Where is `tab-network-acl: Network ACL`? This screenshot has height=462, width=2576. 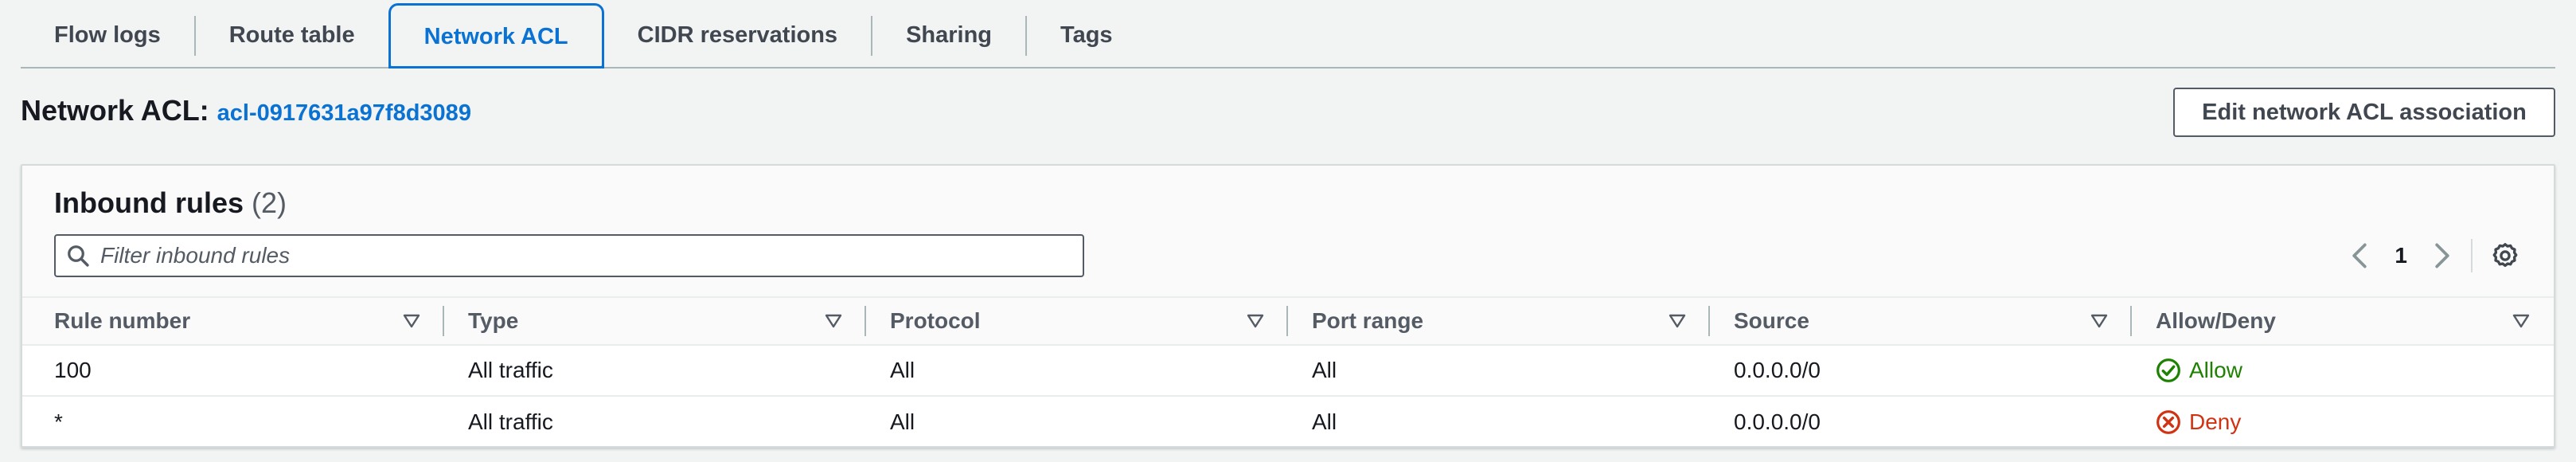 tab-network-acl: Network ACL is located at coordinates (496, 36).